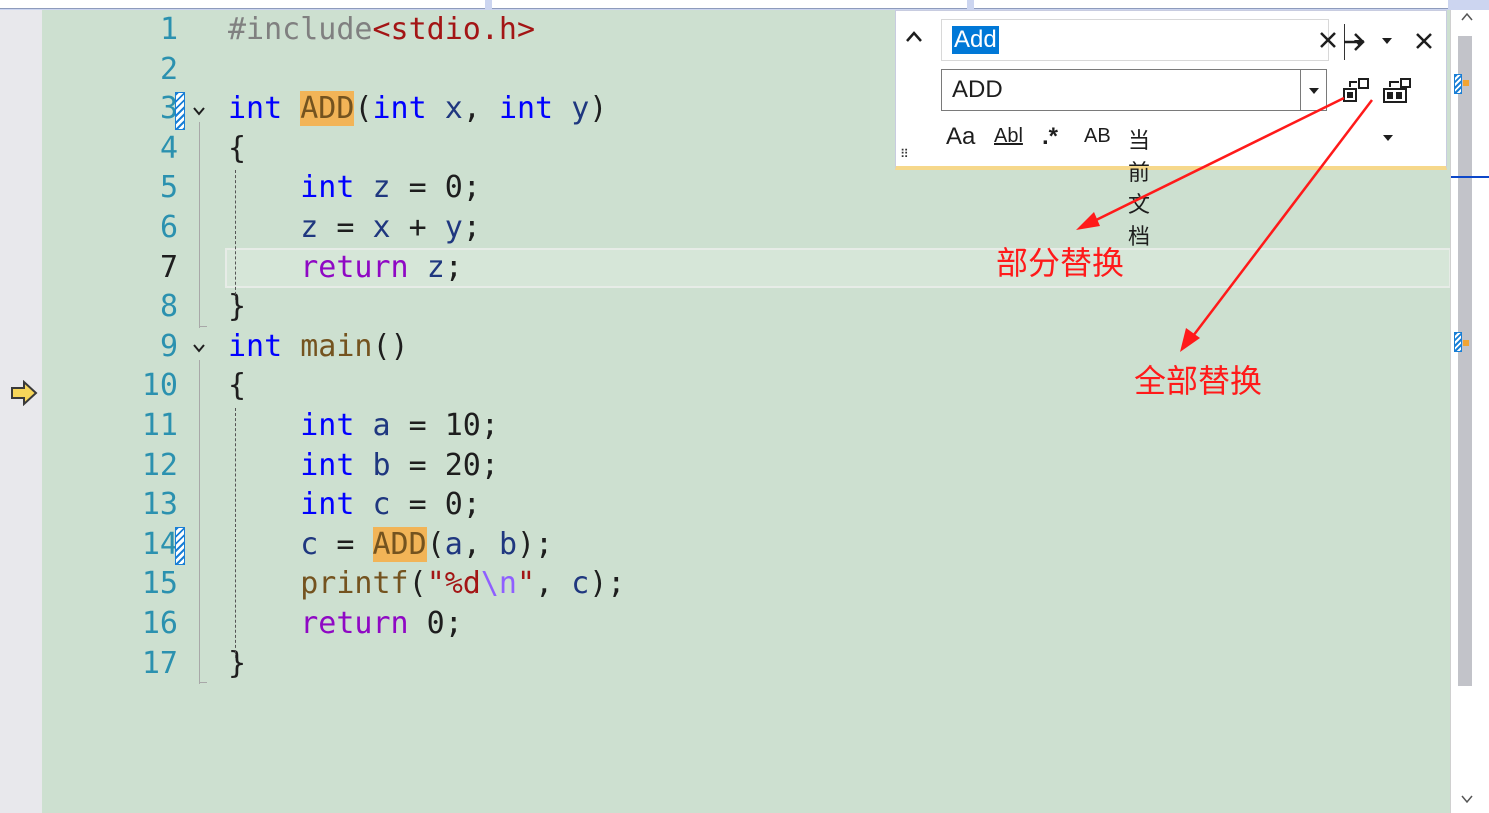  What do you see at coordinates (1088, 221) in the screenshot?
I see `arrow-head` at bounding box center [1088, 221].